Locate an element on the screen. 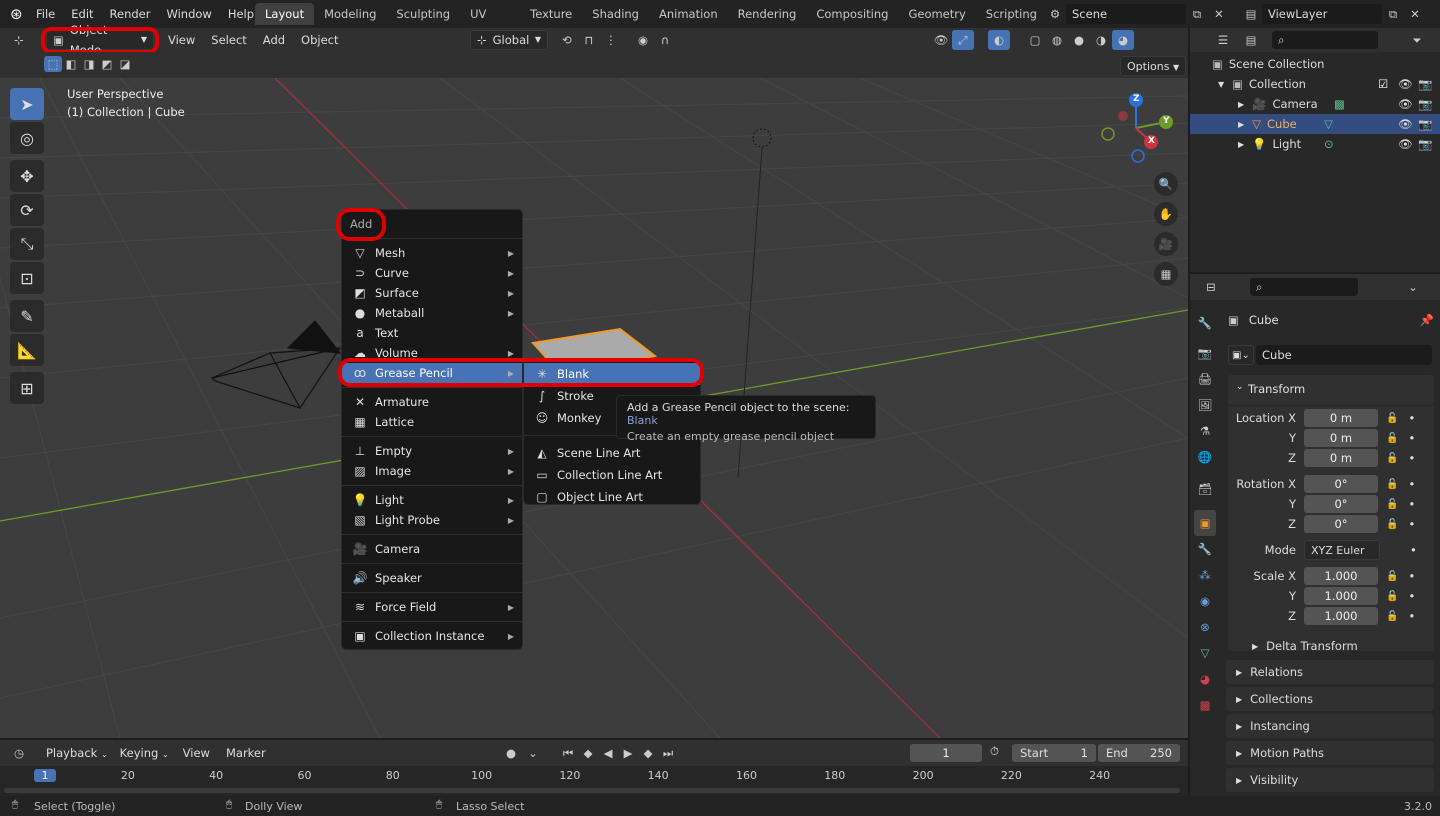 The width and height of the screenshot is (1440, 816). collection-tab-icon: 🗃 is located at coordinates (1205, 489).